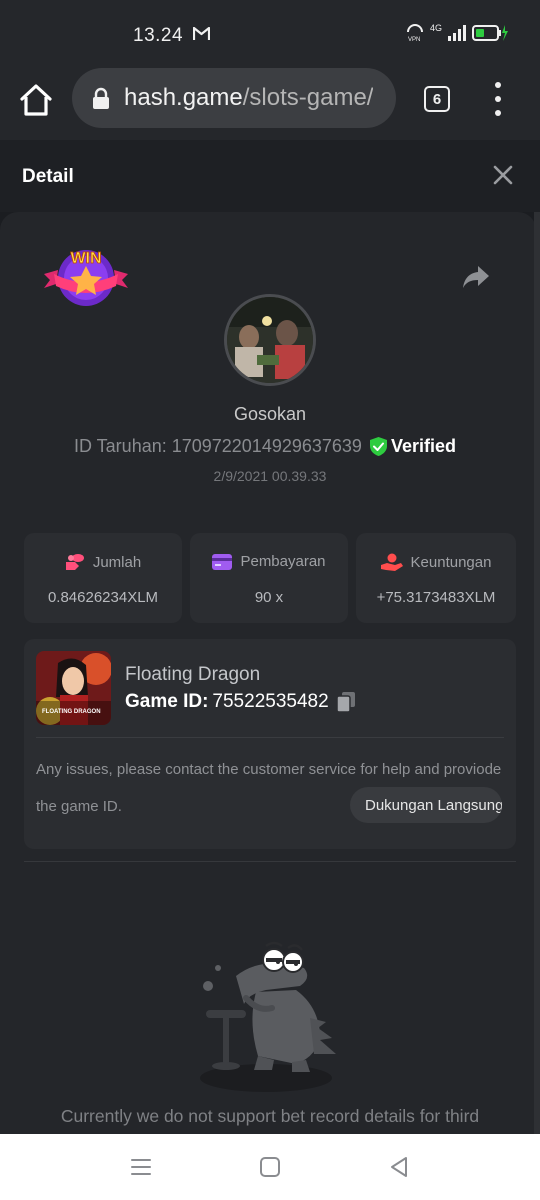 This screenshot has height=1200, width=540. I want to click on gmail-icon, so click(201, 33).